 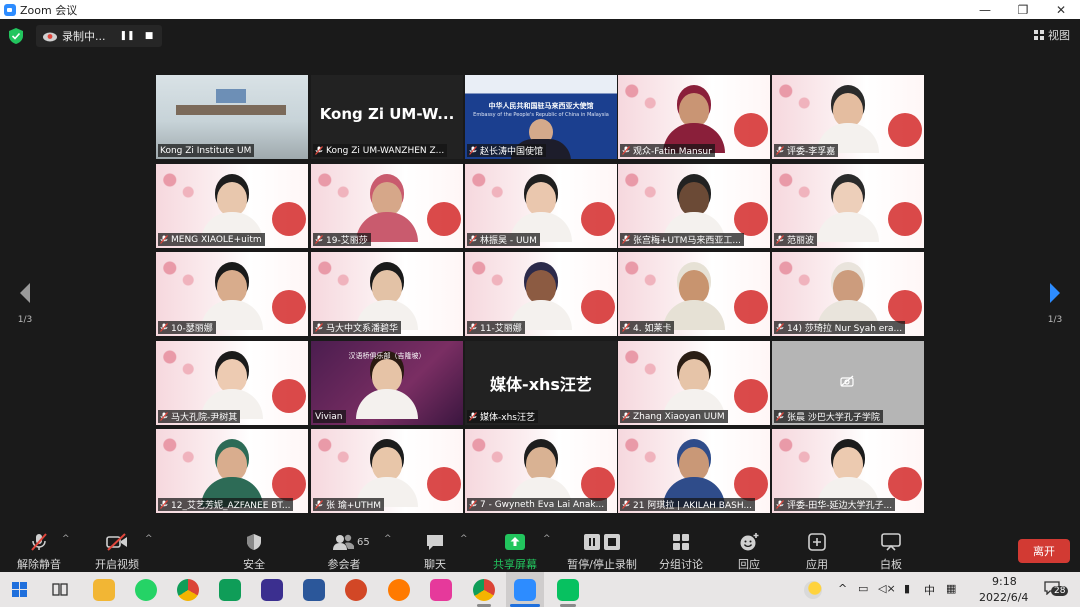 I want to click on share-options-caret: ^, so click(x=547, y=539).